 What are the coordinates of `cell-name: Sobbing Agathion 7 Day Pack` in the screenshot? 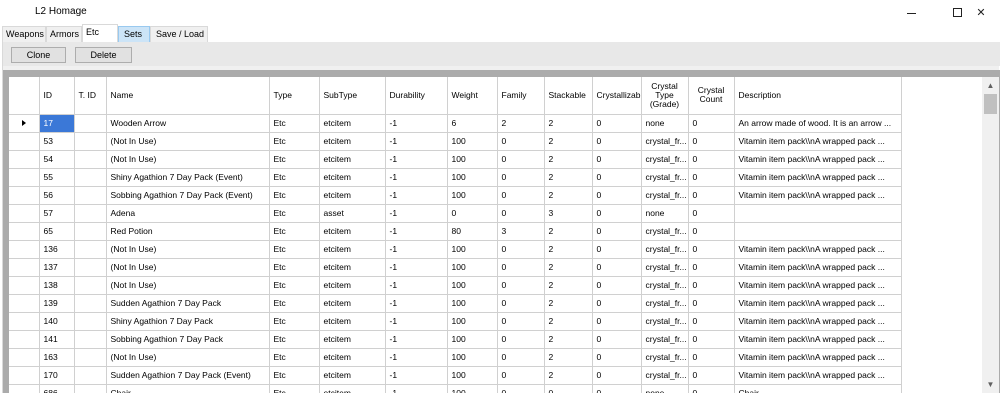 It's located at (188, 339).